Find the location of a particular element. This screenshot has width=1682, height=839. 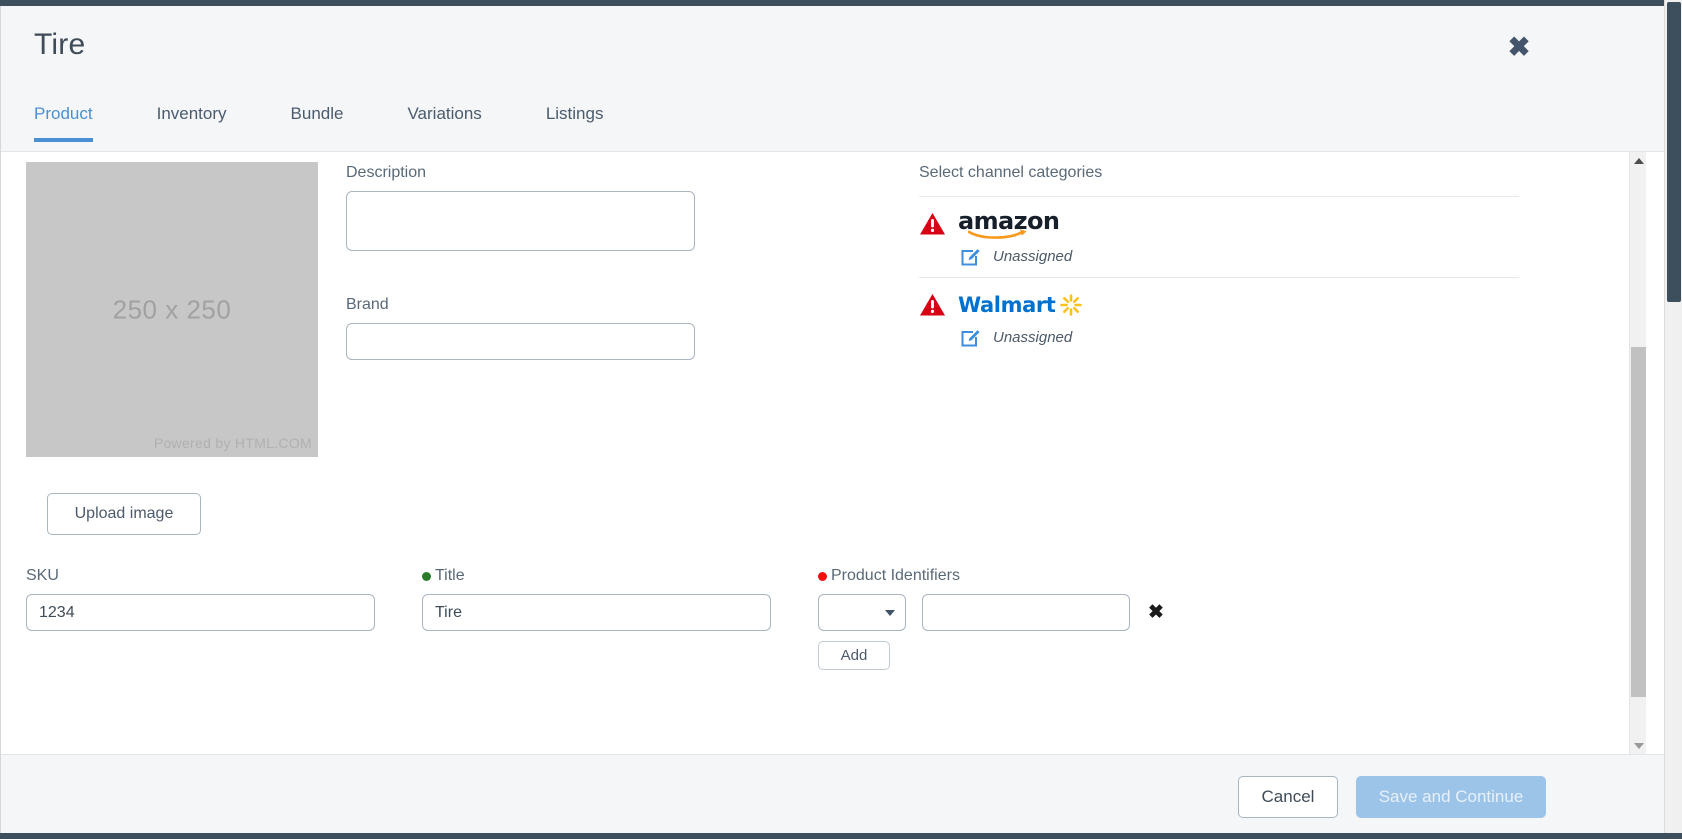

description-input is located at coordinates (520, 221).